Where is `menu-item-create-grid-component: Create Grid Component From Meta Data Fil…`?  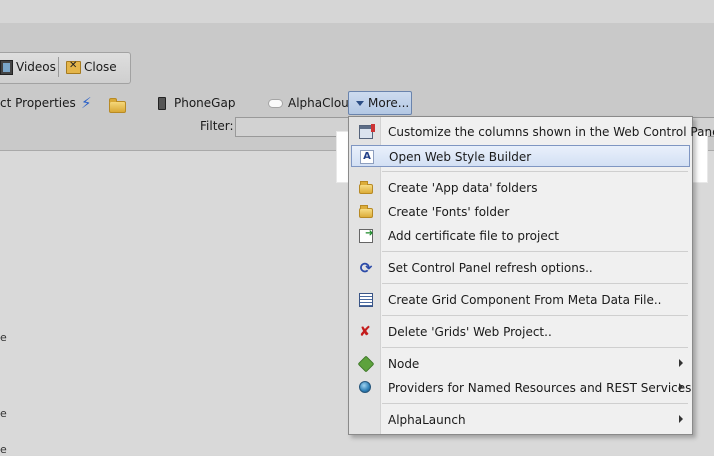
menu-item-create-grid-component: Create Grid Component From Meta Data Fil… is located at coordinates (520, 300).